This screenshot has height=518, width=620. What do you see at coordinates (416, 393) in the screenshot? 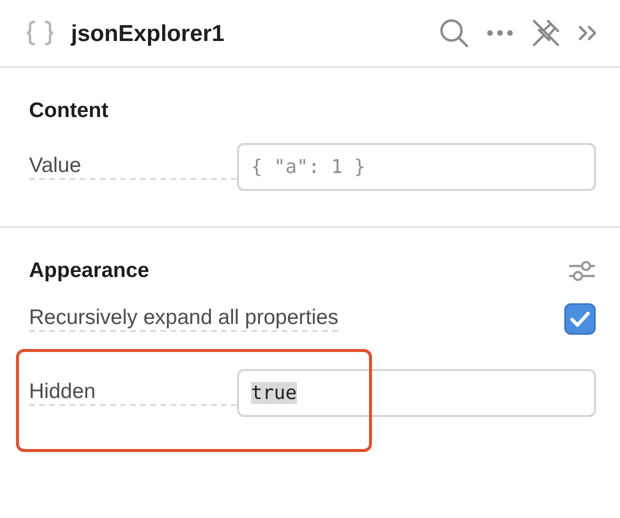
I see `input-field: true` at bounding box center [416, 393].